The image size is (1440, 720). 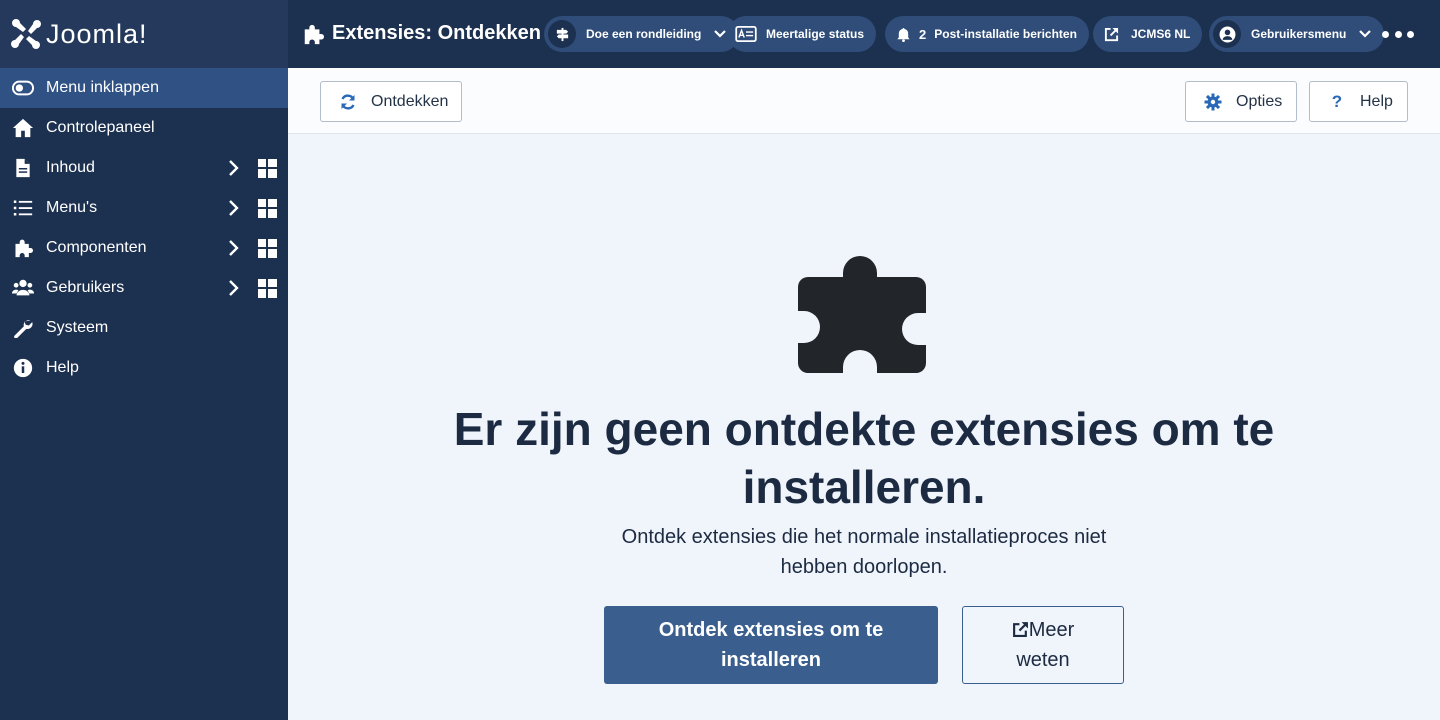 I want to click on help-button-label: Help, so click(x=1376, y=101).